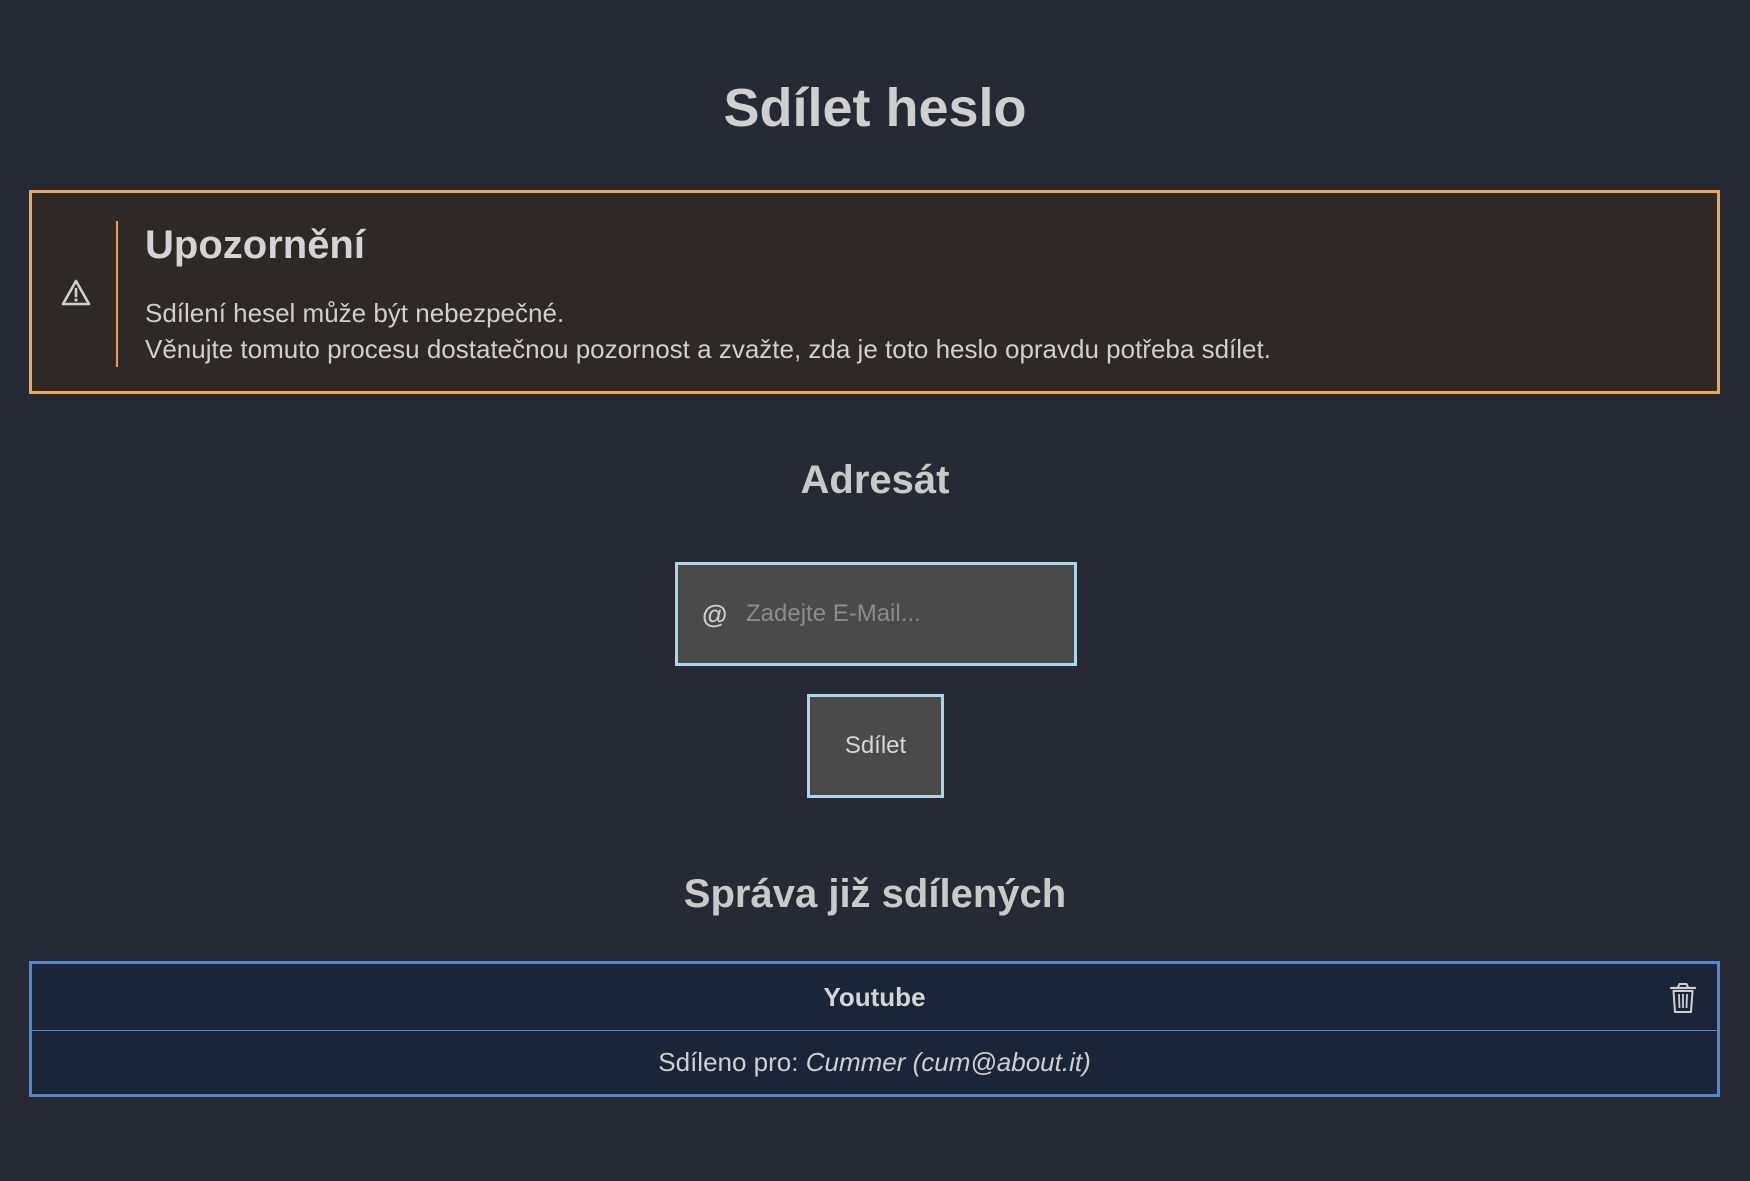  What do you see at coordinates (875, 746) in the screenshot?
I see `share-button: Sdílet` at bounding box center [875, 746].